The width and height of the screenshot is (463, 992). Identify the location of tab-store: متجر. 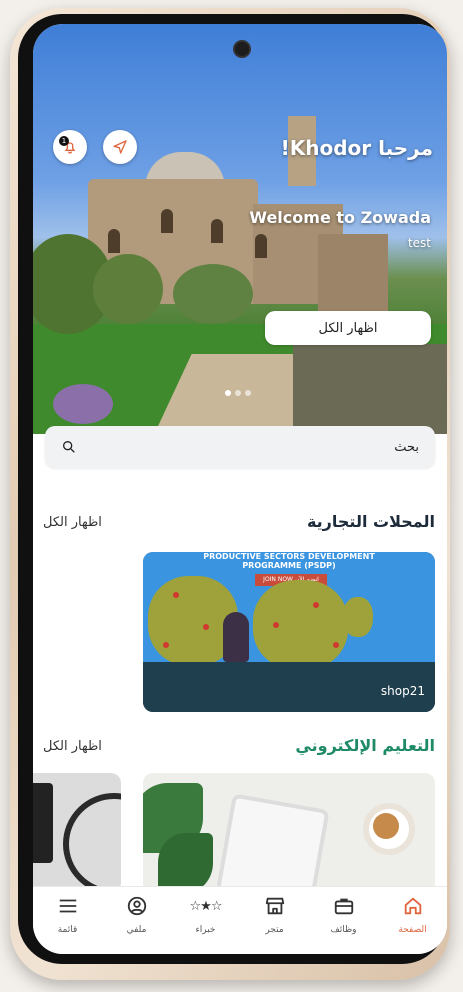
(274, 920).